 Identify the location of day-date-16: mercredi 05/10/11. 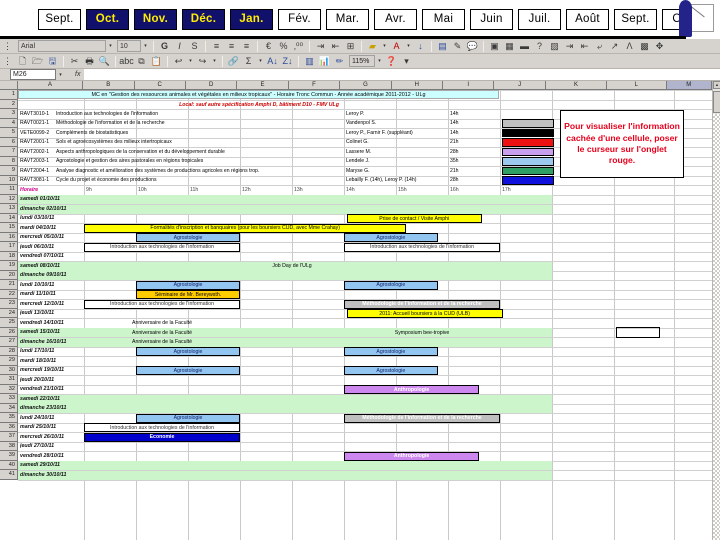
(51, 237).